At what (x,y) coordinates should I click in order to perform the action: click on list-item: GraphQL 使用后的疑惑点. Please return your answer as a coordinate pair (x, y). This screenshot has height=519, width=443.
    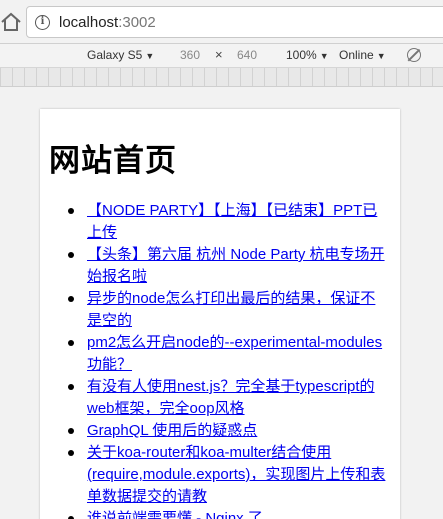
    Looking at the image, I should click on (220, 431).